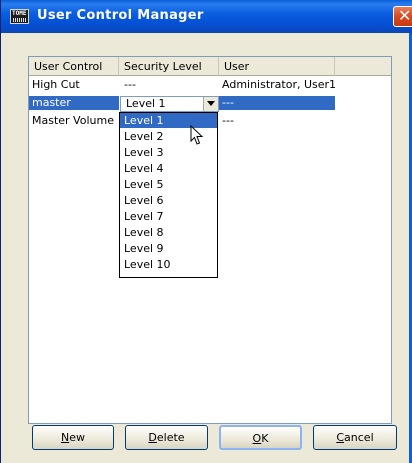  Describe the element at coordinates (74, 103) in the screenshot. I see `cell-user-control: master` at that location.